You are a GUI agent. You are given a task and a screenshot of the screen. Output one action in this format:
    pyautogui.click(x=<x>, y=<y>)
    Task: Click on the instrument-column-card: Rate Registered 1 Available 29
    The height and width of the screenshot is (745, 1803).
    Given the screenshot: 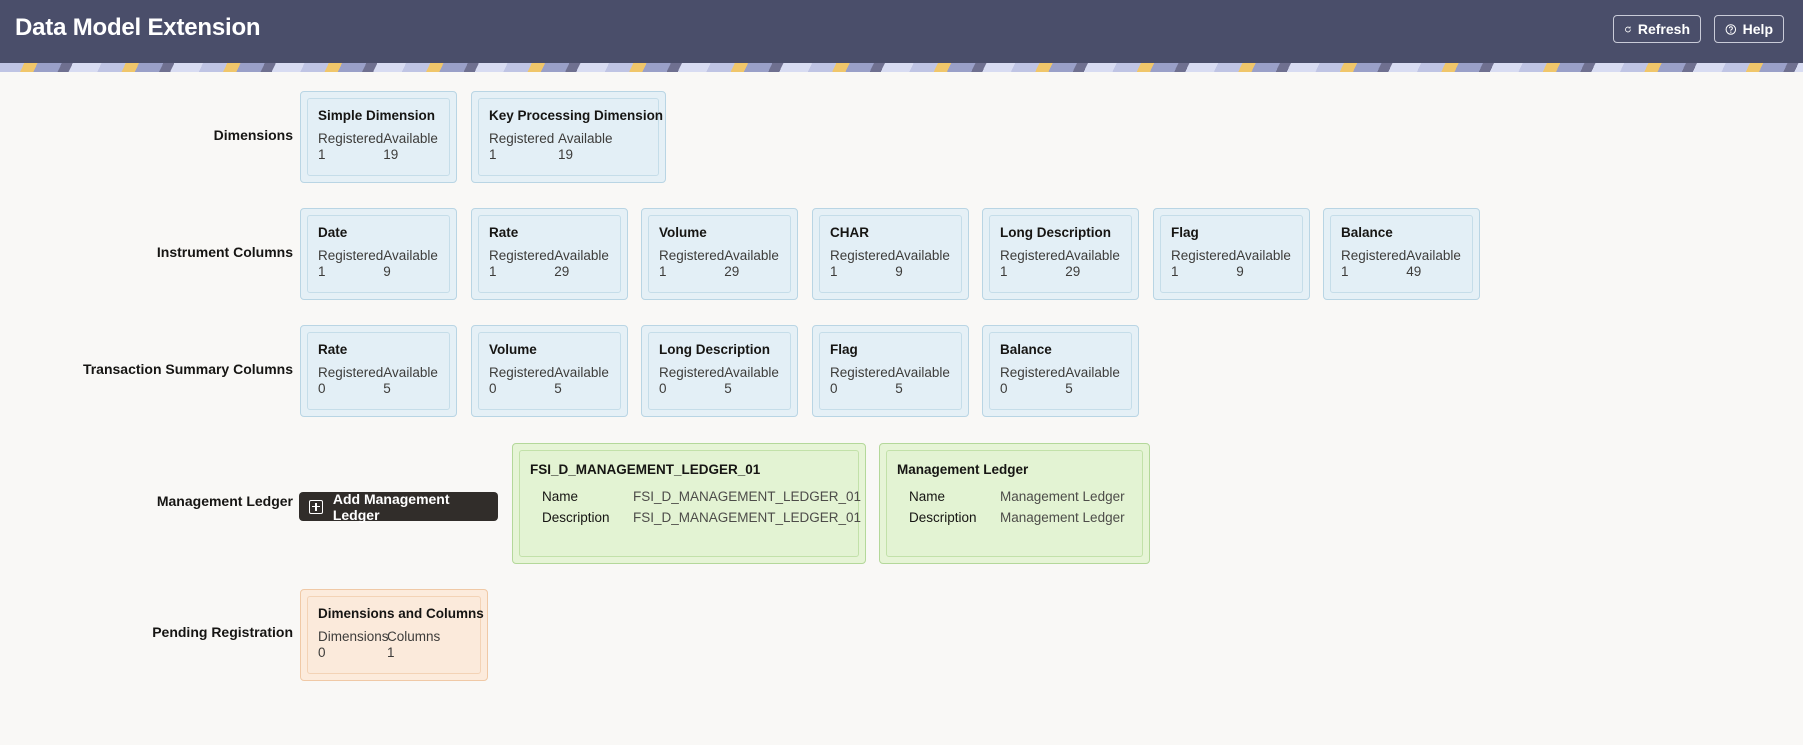 What is the action you would take?
    pyautogui.click(x=549, y=254)
    